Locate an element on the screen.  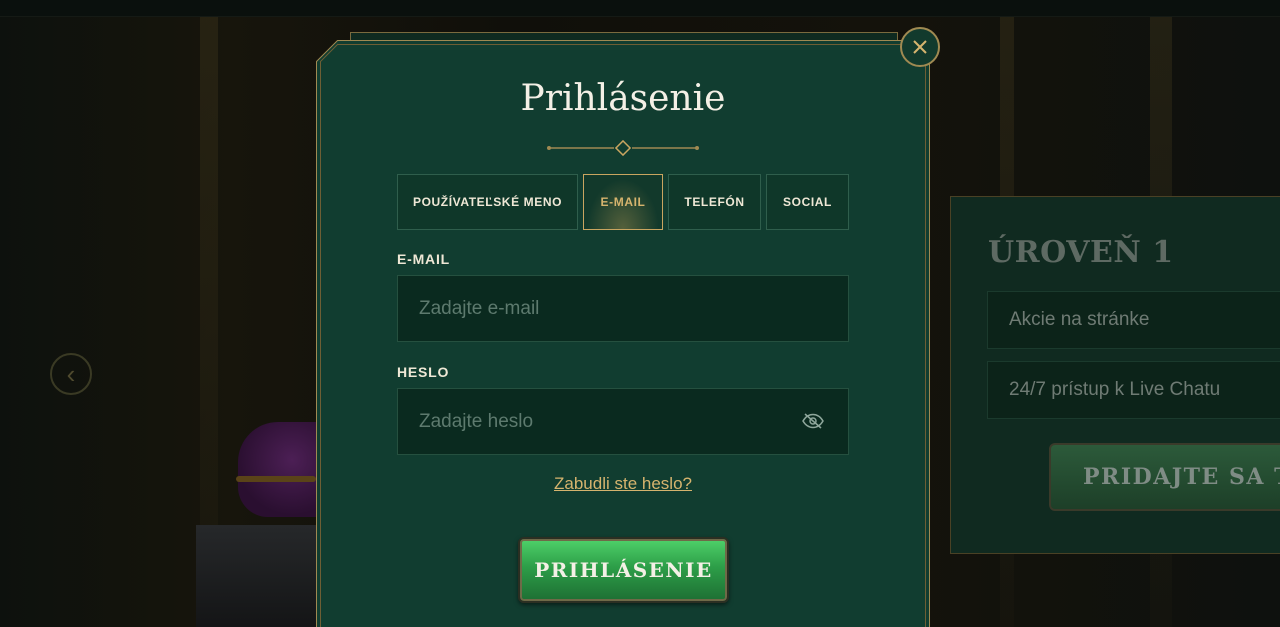
password-visibility-toggle is located at coordinates (813, 421).